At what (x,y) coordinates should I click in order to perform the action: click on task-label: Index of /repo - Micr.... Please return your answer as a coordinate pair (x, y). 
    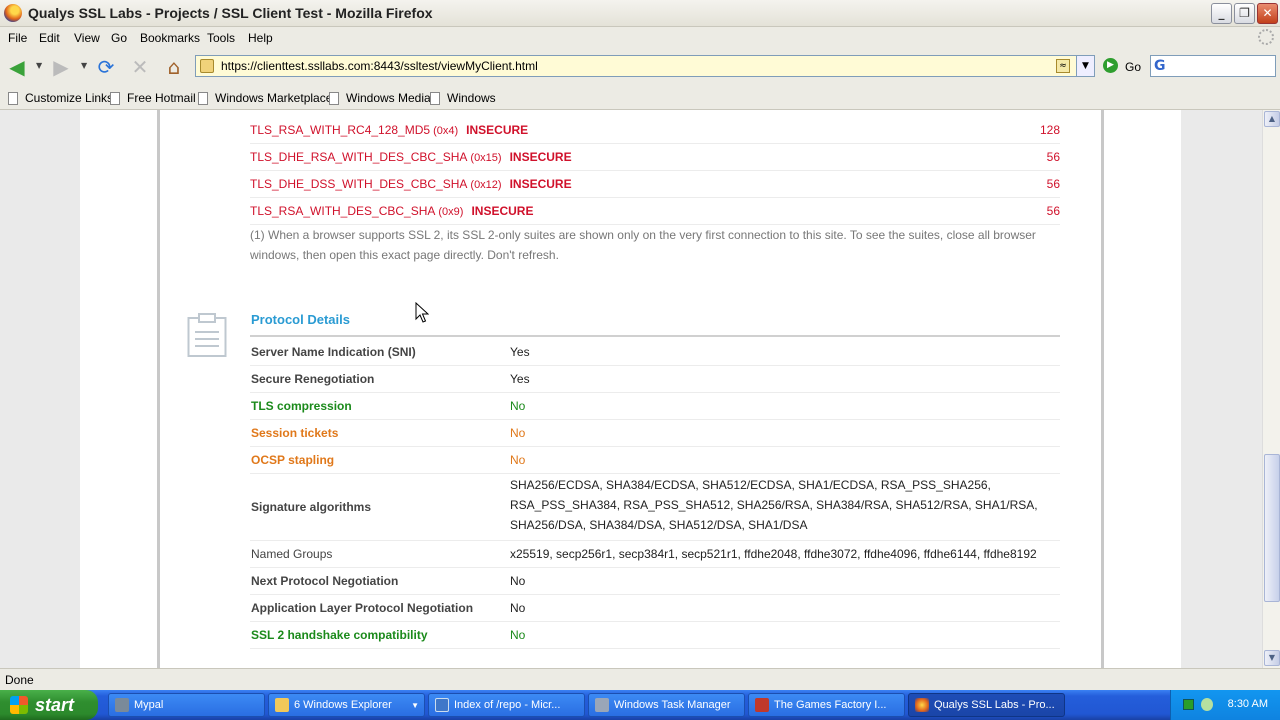
    Looking at the image, I should click on (507, 705).